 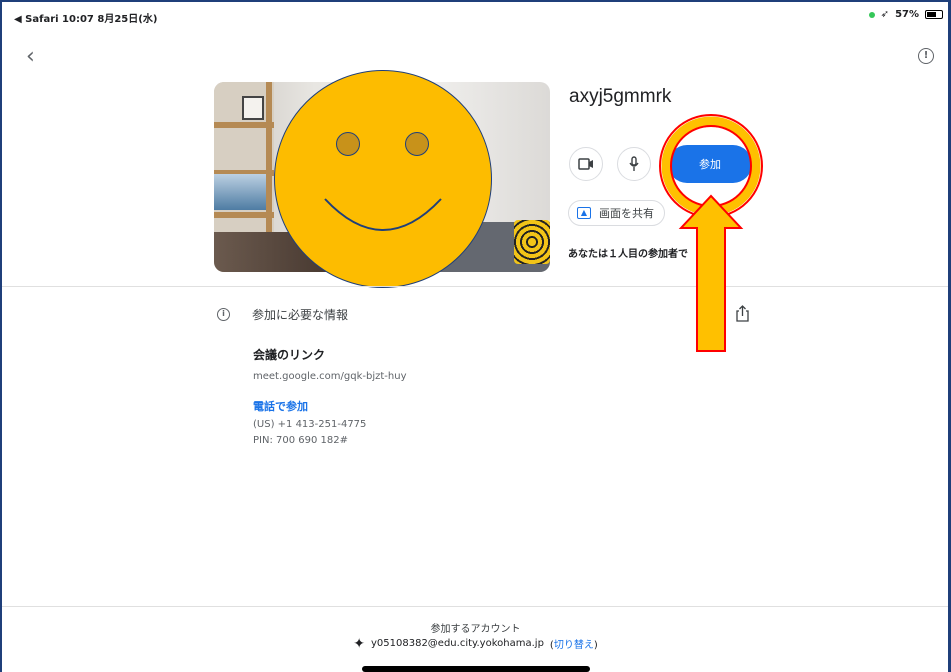 What do you see at coordinates (310, 424) in the screenshot?
I see `phone-number: (US) +1 413-251-4775` at bounding box center [310, 424].